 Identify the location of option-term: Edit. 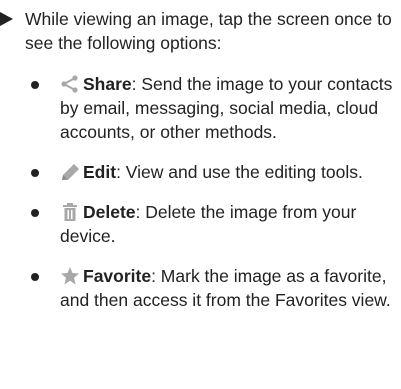
(100, 172).